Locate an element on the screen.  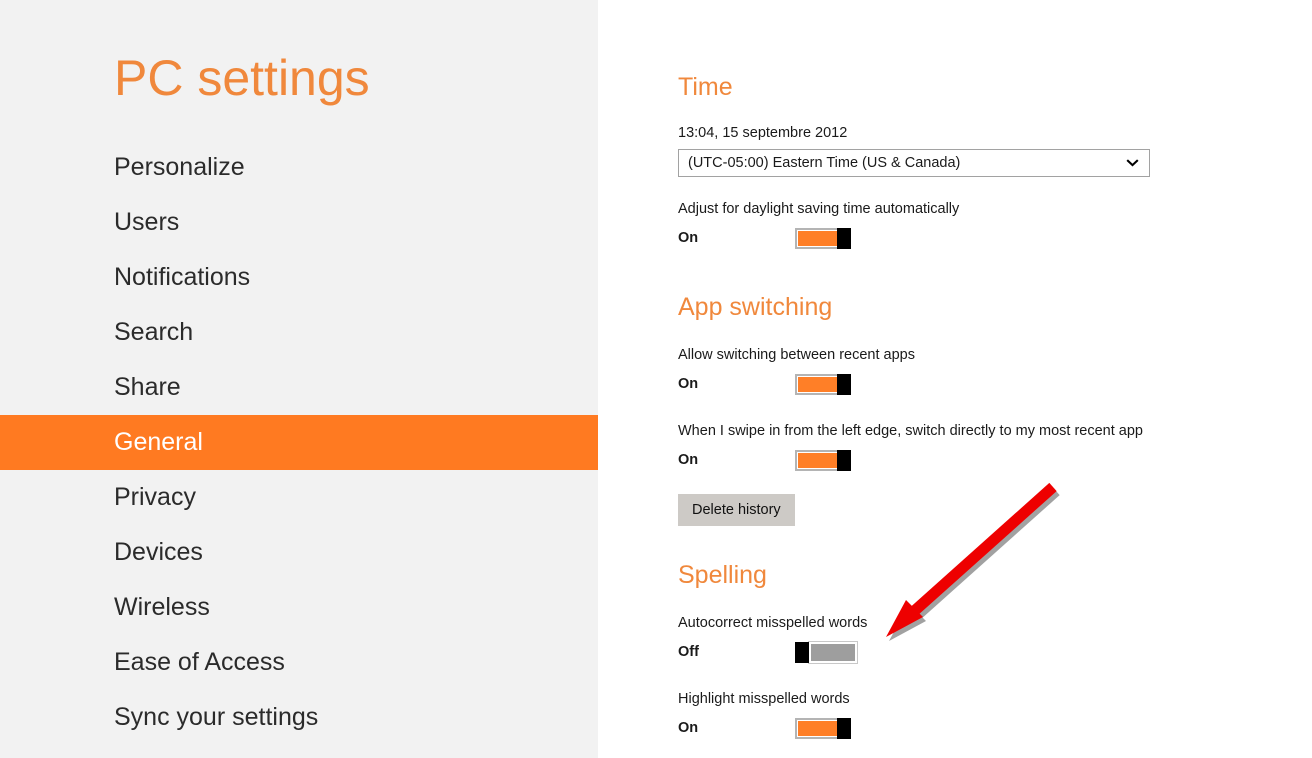
highlight-misspelled-label: Highlight misspelled words is located at coordinates (764, 699).